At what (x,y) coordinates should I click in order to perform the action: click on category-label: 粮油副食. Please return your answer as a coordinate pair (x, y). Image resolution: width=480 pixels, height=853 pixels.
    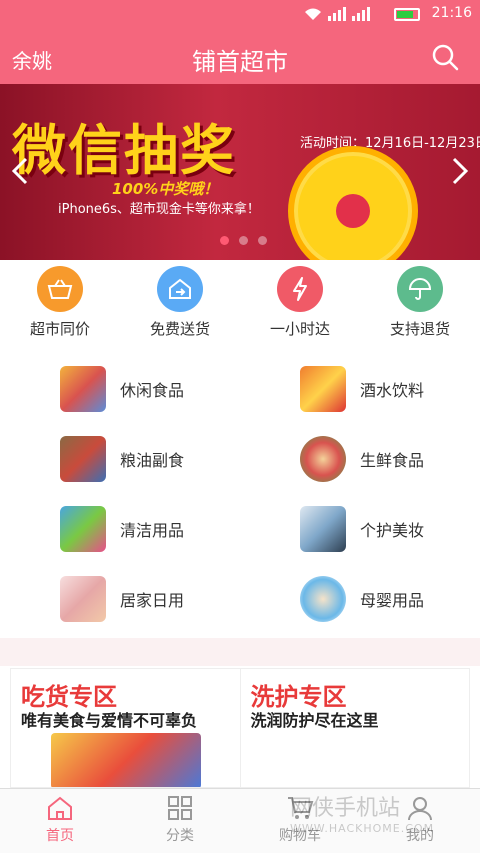
    Looking at the image, I should click on (152, 460).